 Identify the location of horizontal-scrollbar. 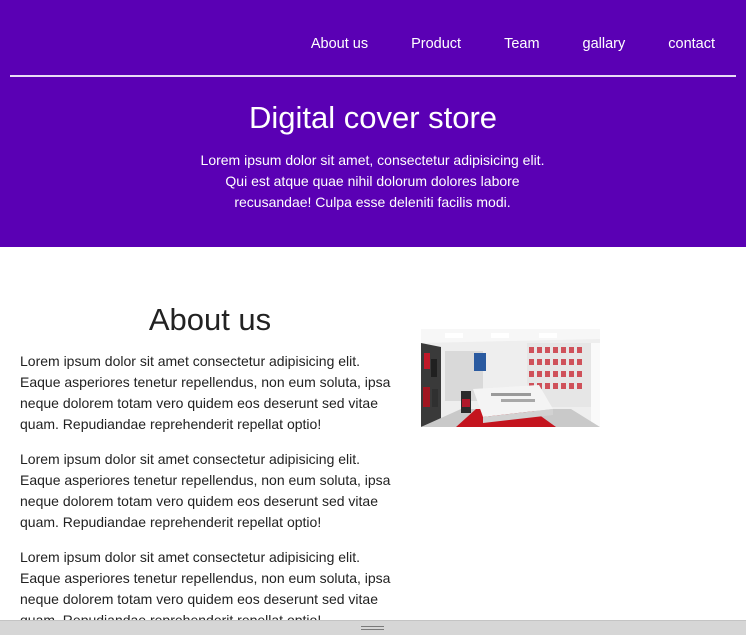
(373, 627).